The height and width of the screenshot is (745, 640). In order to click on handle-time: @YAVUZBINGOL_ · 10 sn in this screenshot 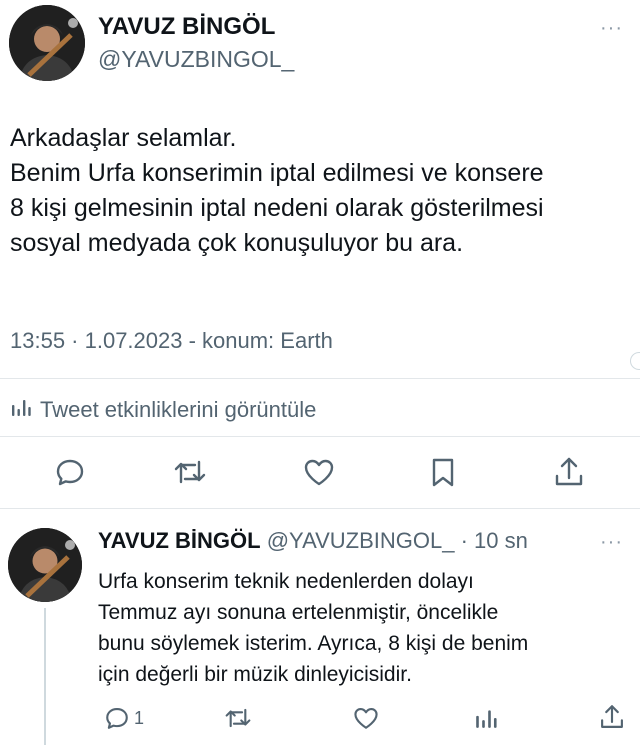, I will do `click(397, 540)`.